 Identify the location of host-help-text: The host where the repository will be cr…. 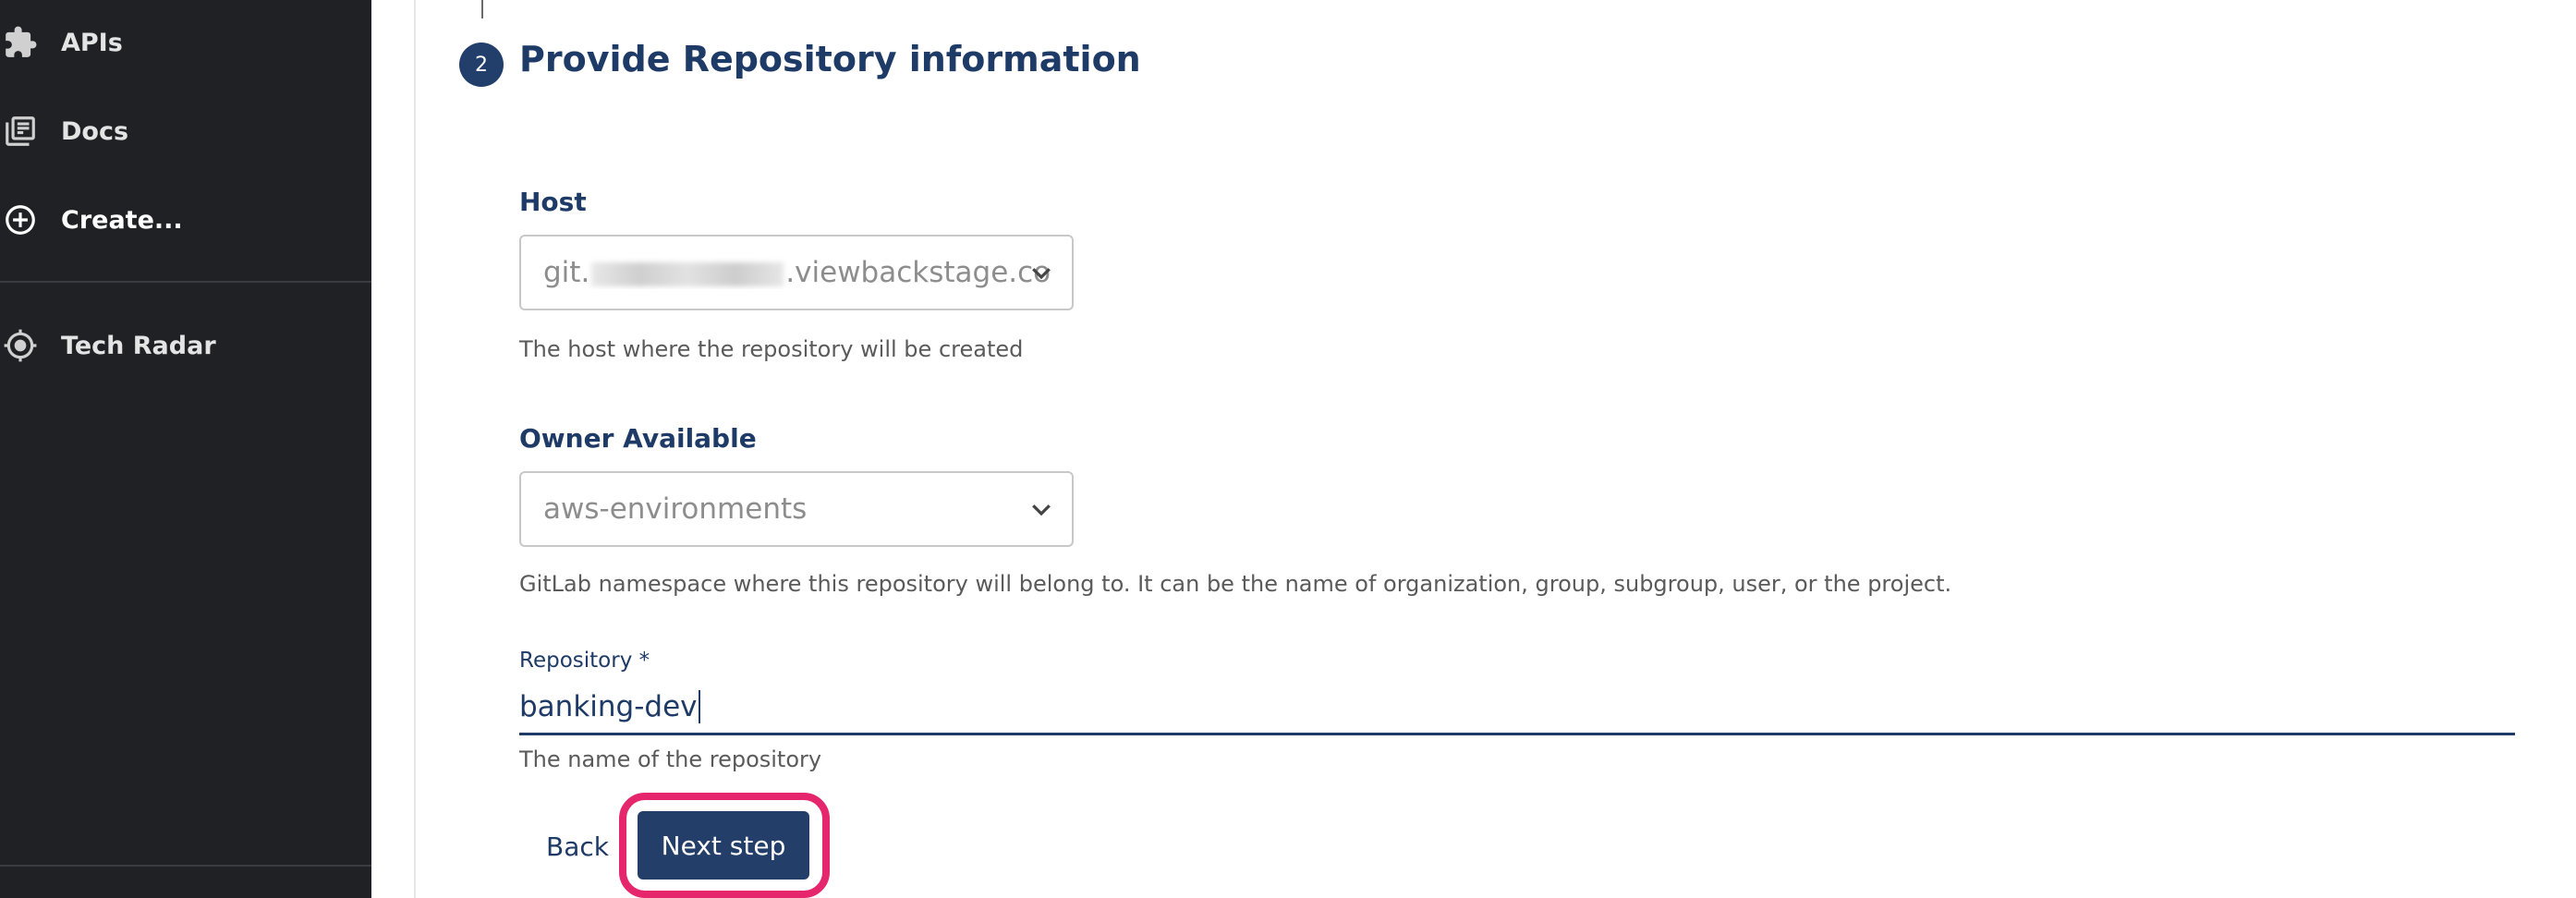
(771, 349).